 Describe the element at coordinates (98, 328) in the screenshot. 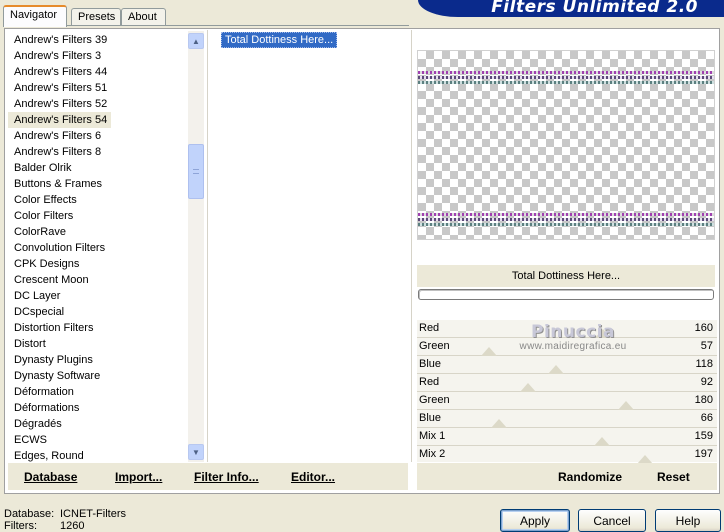

I see `category-item: Distortion Filters` at that location.